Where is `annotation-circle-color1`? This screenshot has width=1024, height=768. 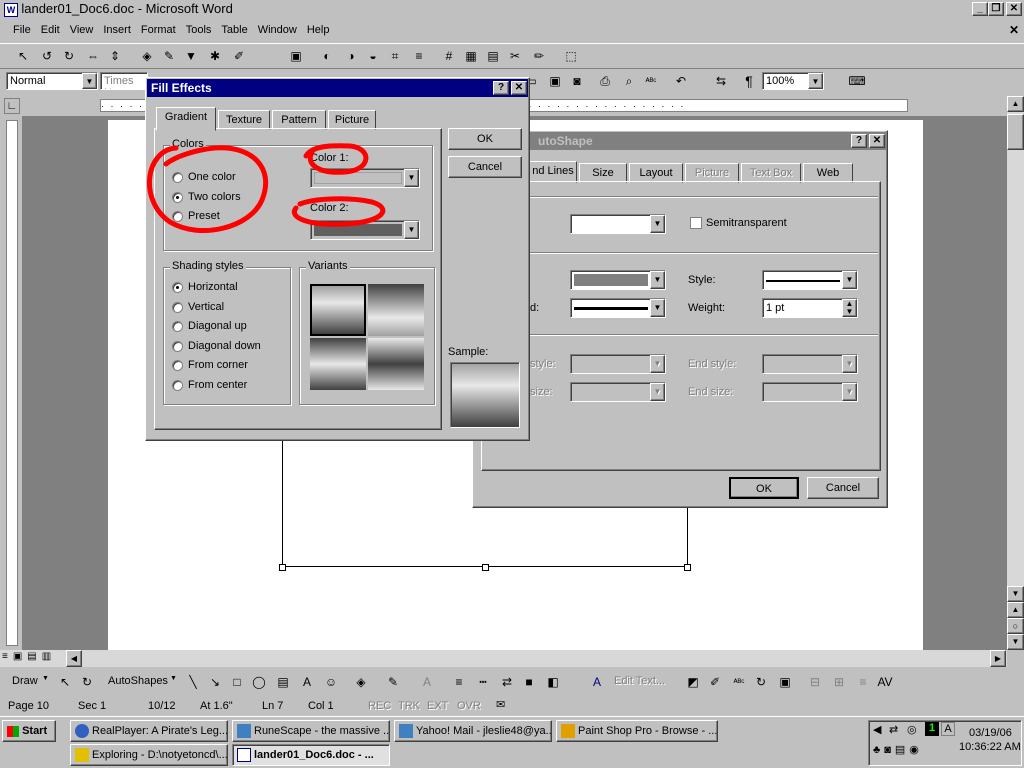
annotation-circle-color1 is located at coordinates (336, 159).